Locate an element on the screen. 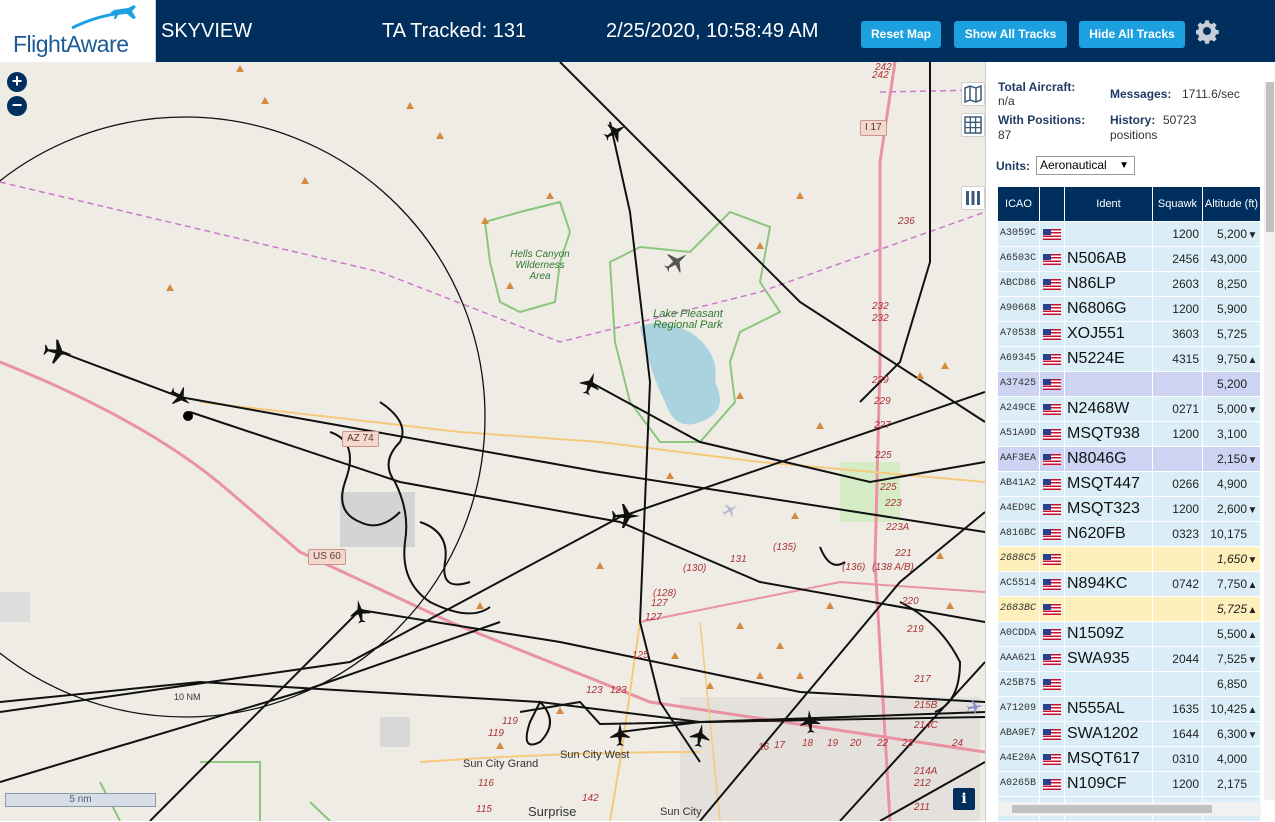 Image resolution: width=1275 pixels, height=822 pixels. table-row: A70538 XOJ551 3603 5,725 is located at coordinates (1129, 334).